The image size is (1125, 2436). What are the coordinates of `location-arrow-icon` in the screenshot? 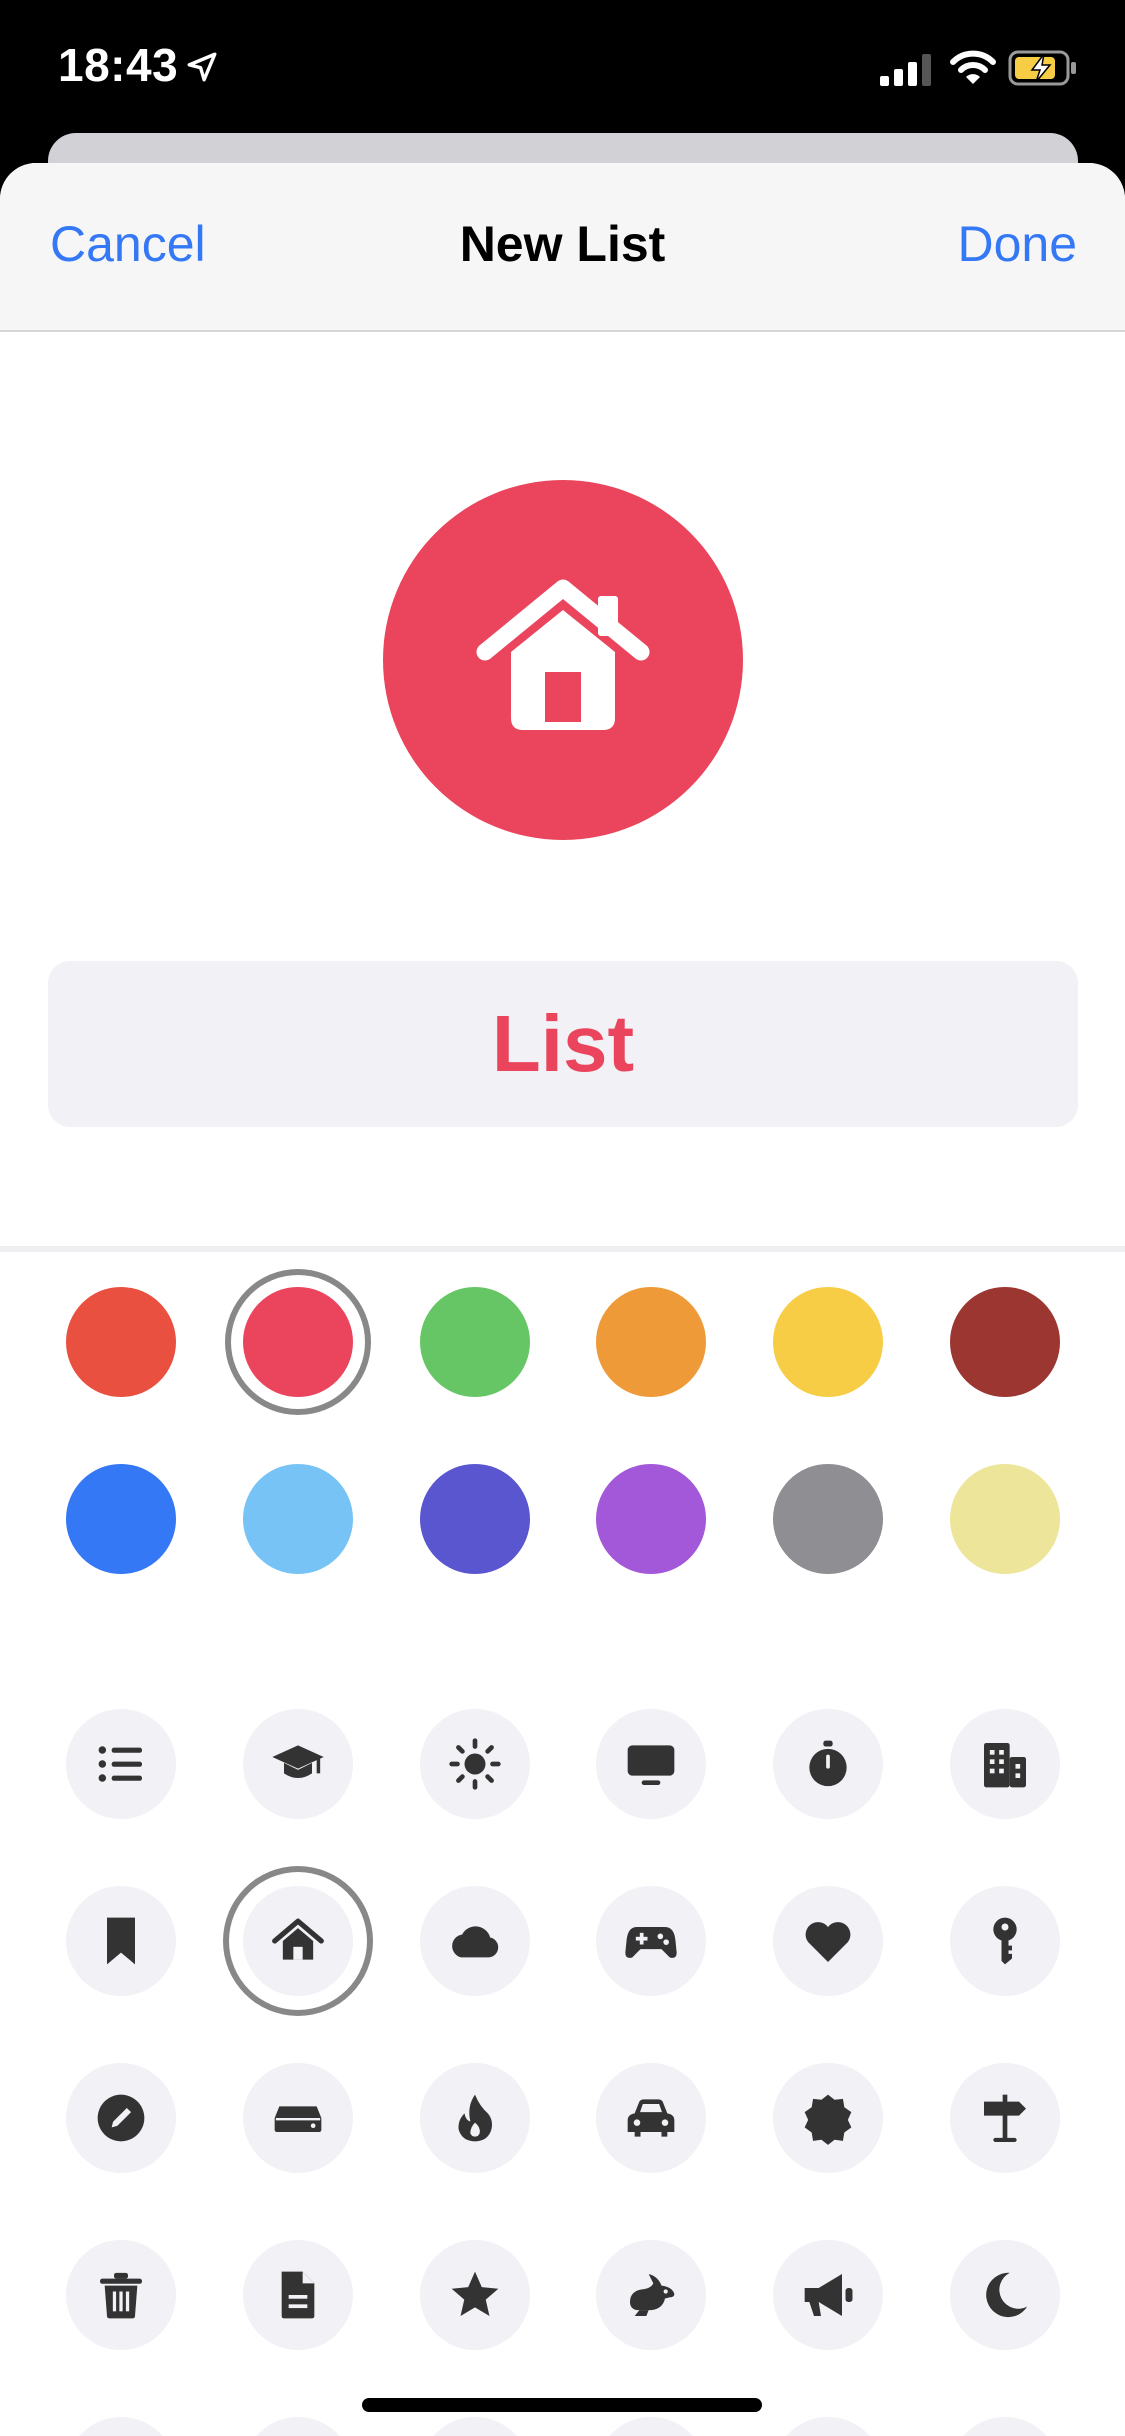 It's located at (202, 67).